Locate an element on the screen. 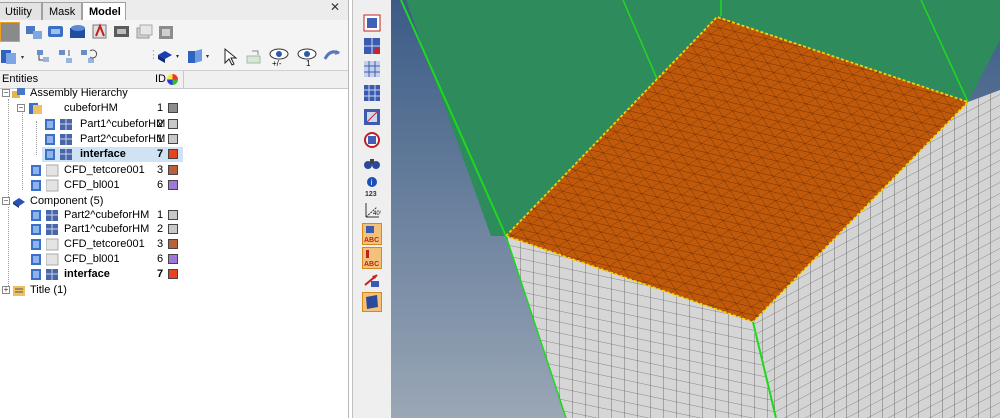  tree-row-component: interface 7 is located at coordinates (174, 274).